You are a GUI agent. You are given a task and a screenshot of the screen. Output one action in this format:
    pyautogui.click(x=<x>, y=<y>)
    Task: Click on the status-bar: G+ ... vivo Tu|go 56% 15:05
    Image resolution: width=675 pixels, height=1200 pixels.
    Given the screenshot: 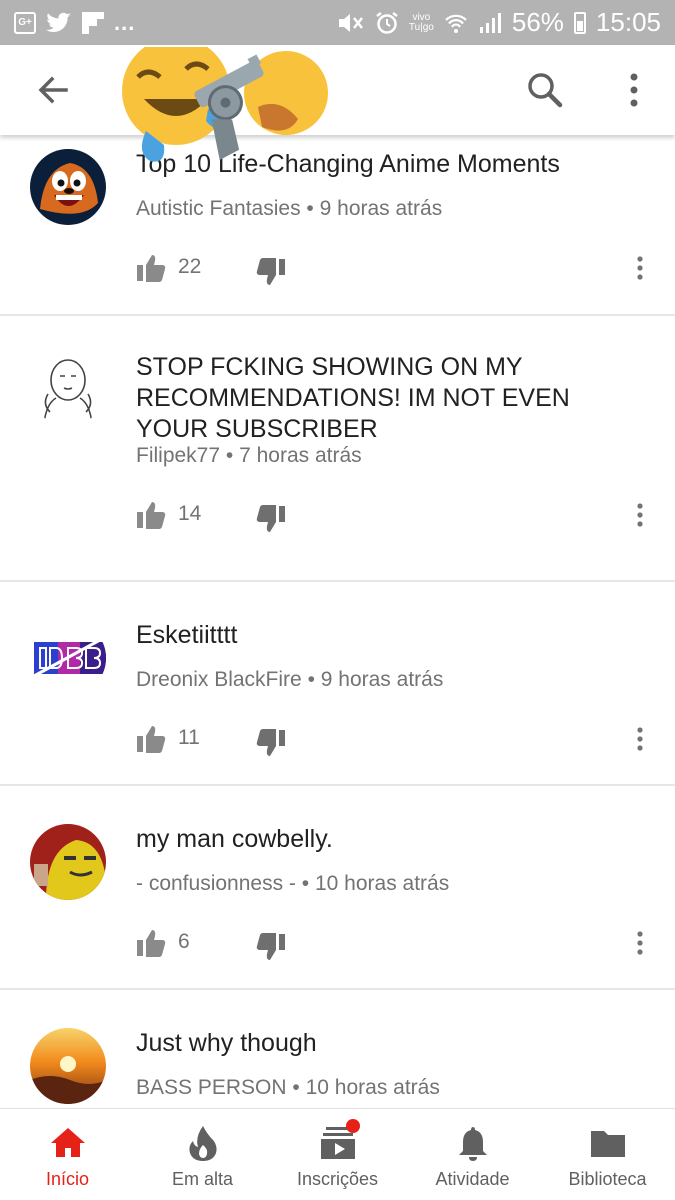 What is the action you would take?
    pyautogui.click(x=337, y=22)
    